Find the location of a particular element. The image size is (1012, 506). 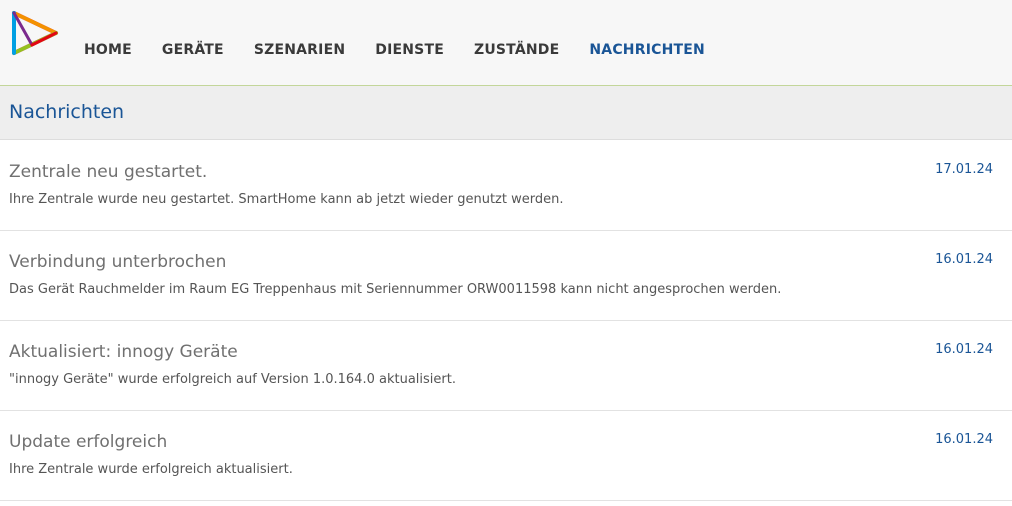

nav-item-geraete: GERÄTE is located at coordinates (193, 50).